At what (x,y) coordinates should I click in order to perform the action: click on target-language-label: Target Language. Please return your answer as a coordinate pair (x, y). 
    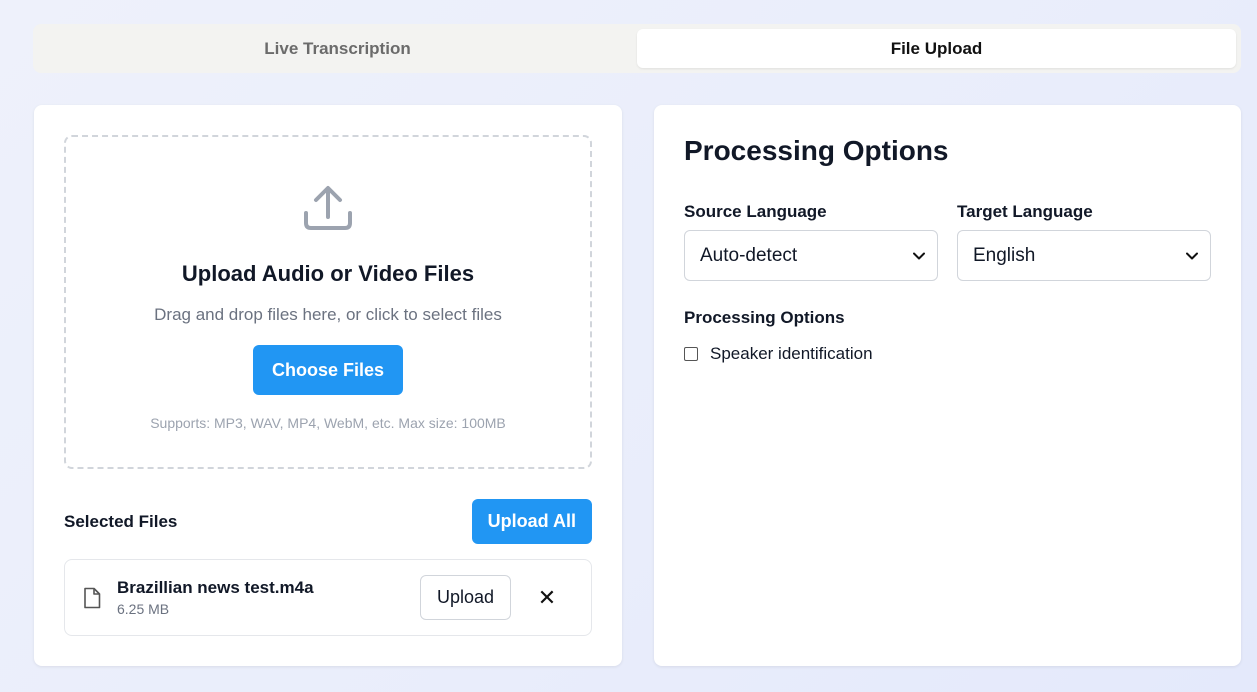
    Looking at the image, I should click on (1025, 211).